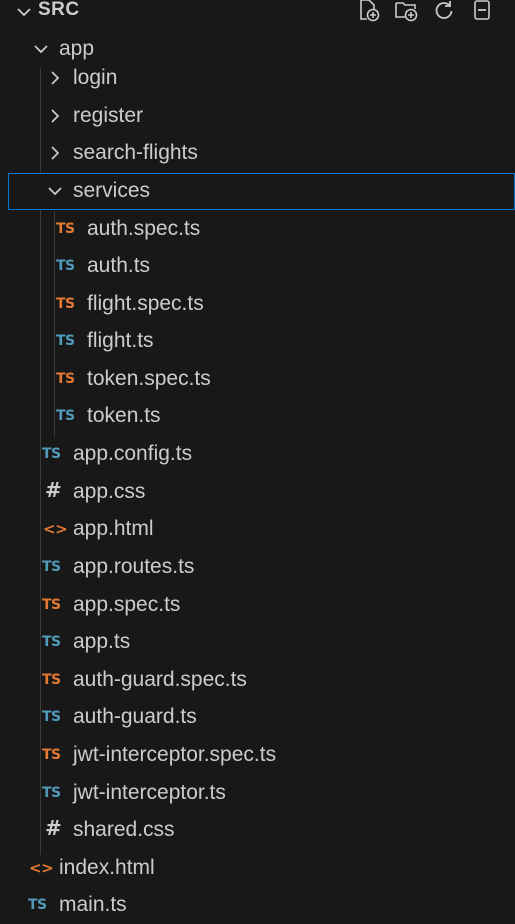 The width and height of the screenshot is (515, 924). What do you see at coordinates (257, 304) in the screenshot?
I see `file-flight-spec-ts: TS flight.spec.ts` at bounding box center [257, 304].